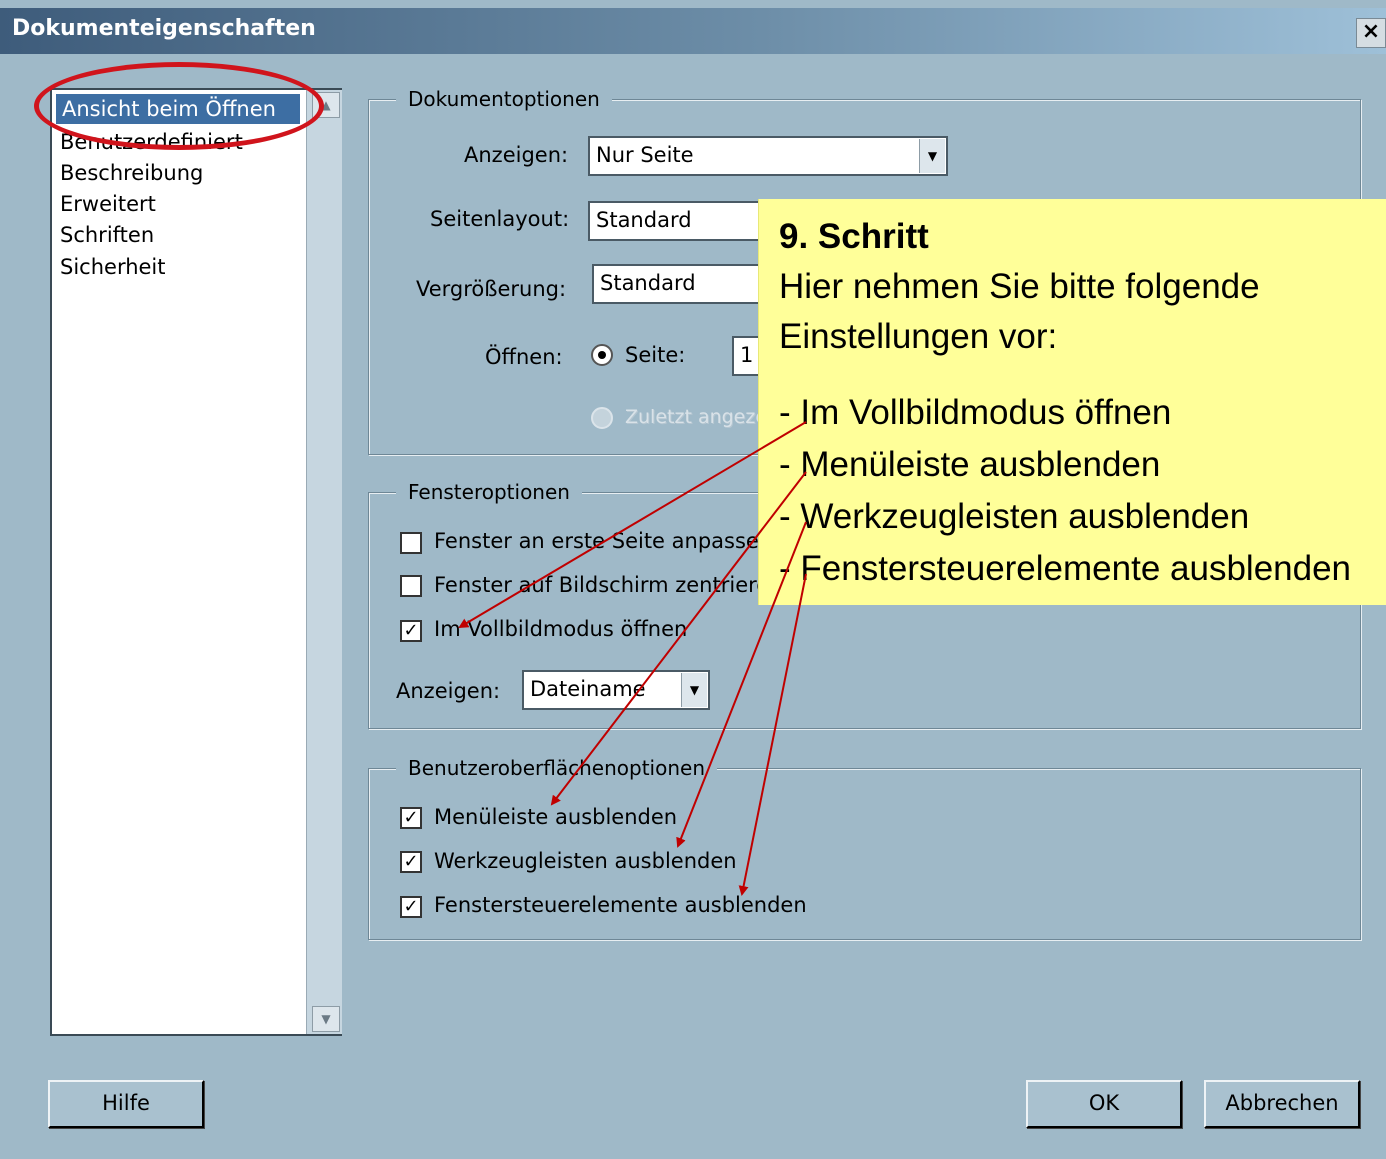 This screenshot has height=1159, width=1386. I want to click on window-show-select: Dateiname ▼, so click(616, 690).